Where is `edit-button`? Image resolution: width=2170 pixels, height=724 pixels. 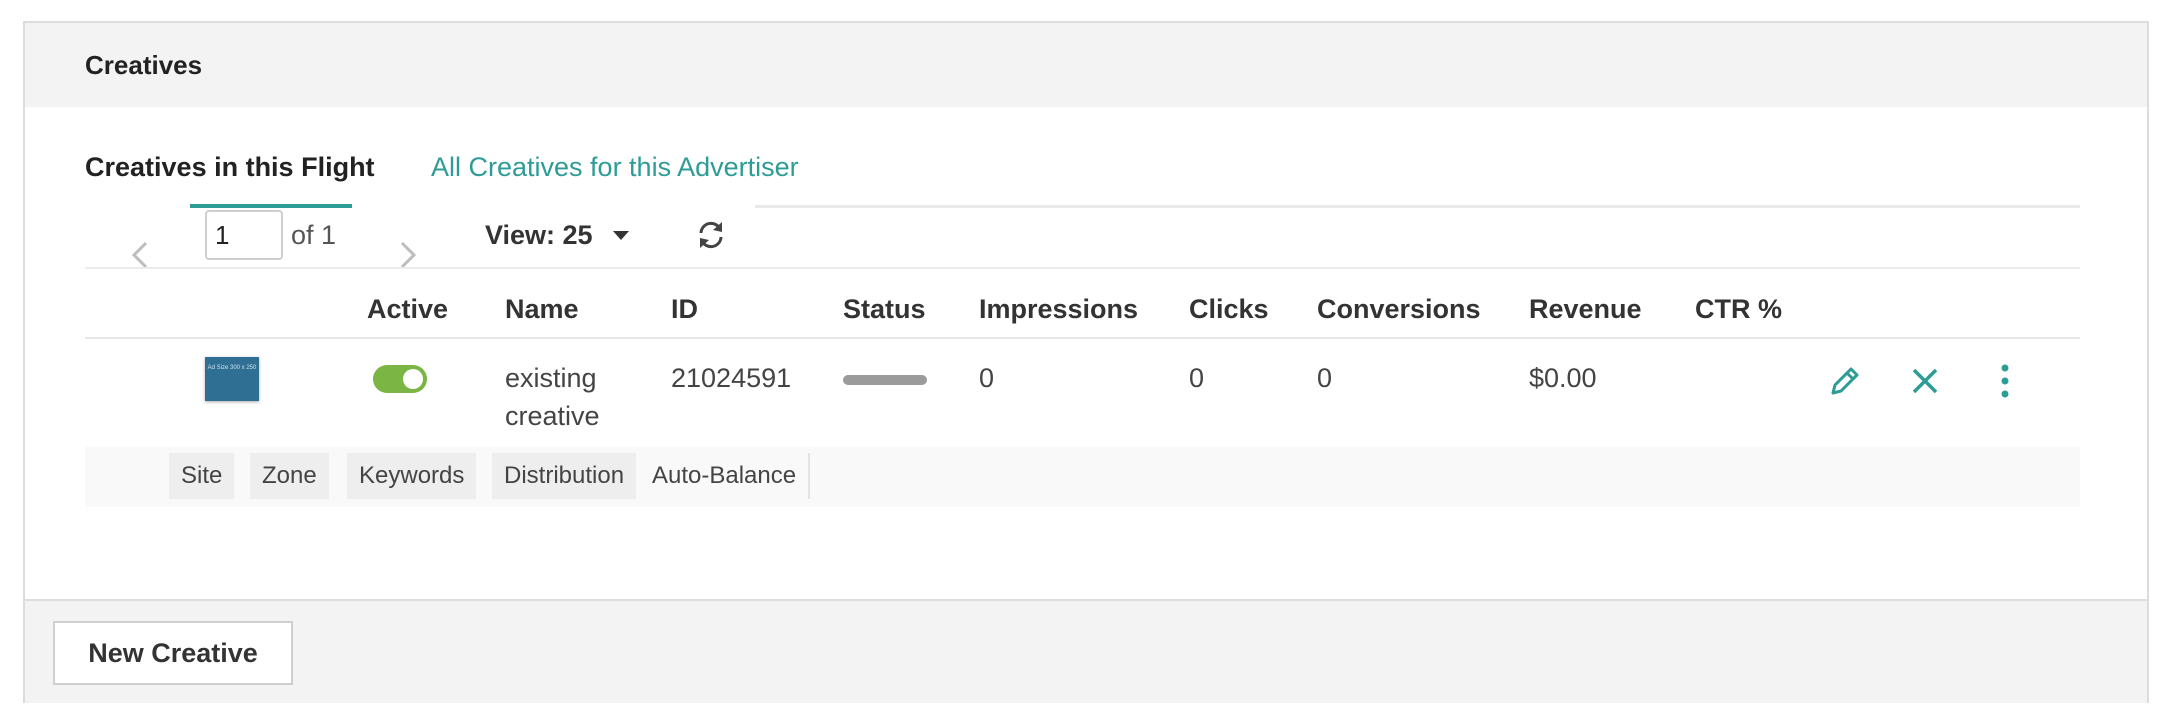
edit-button is located at coordinates (1845, 381).